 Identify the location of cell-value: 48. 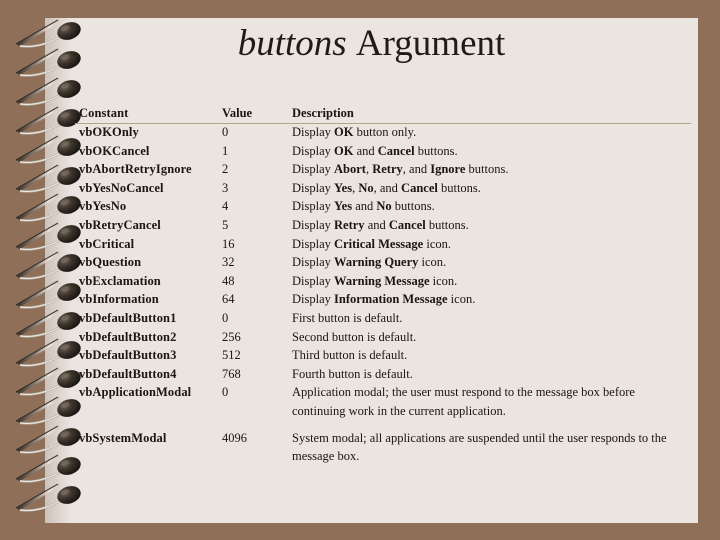
(228, 280).